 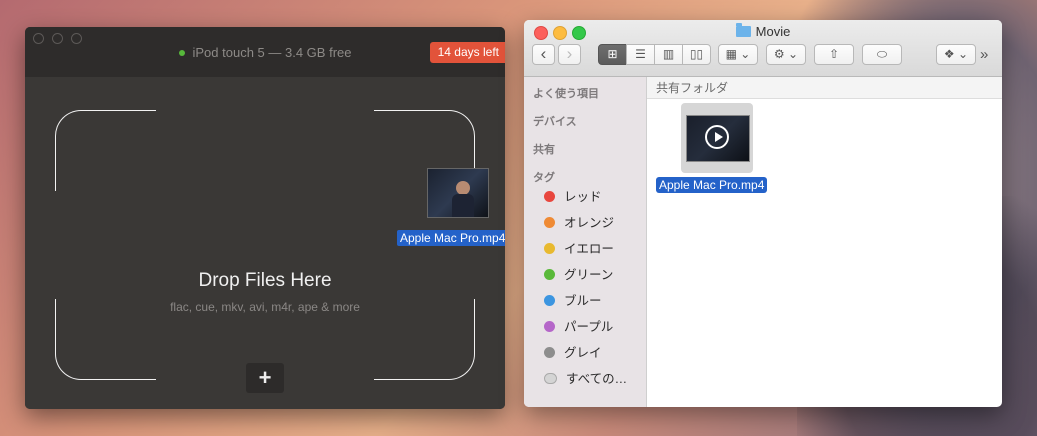 I want to click on tag-purple-dot-icon, so click(x=549, y=327).